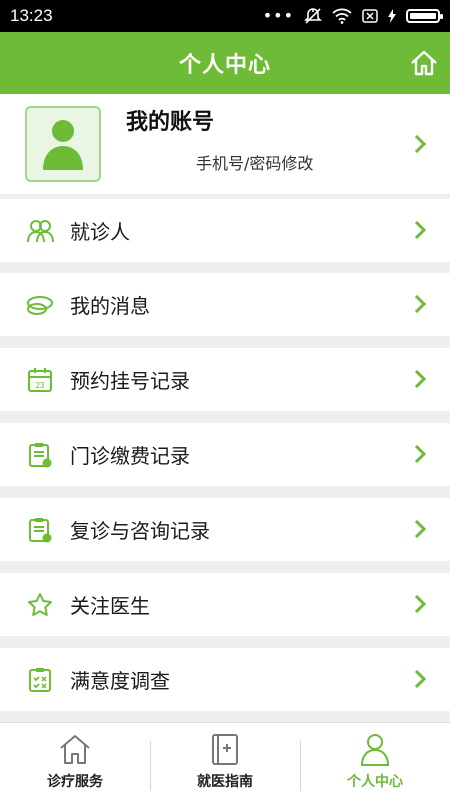 The width and height of the screenshot is (450, 800). Describe the element at coordinates (255, 163) in the screenshot. I see `account-subtitle: 手机号/密码修改` at that location.